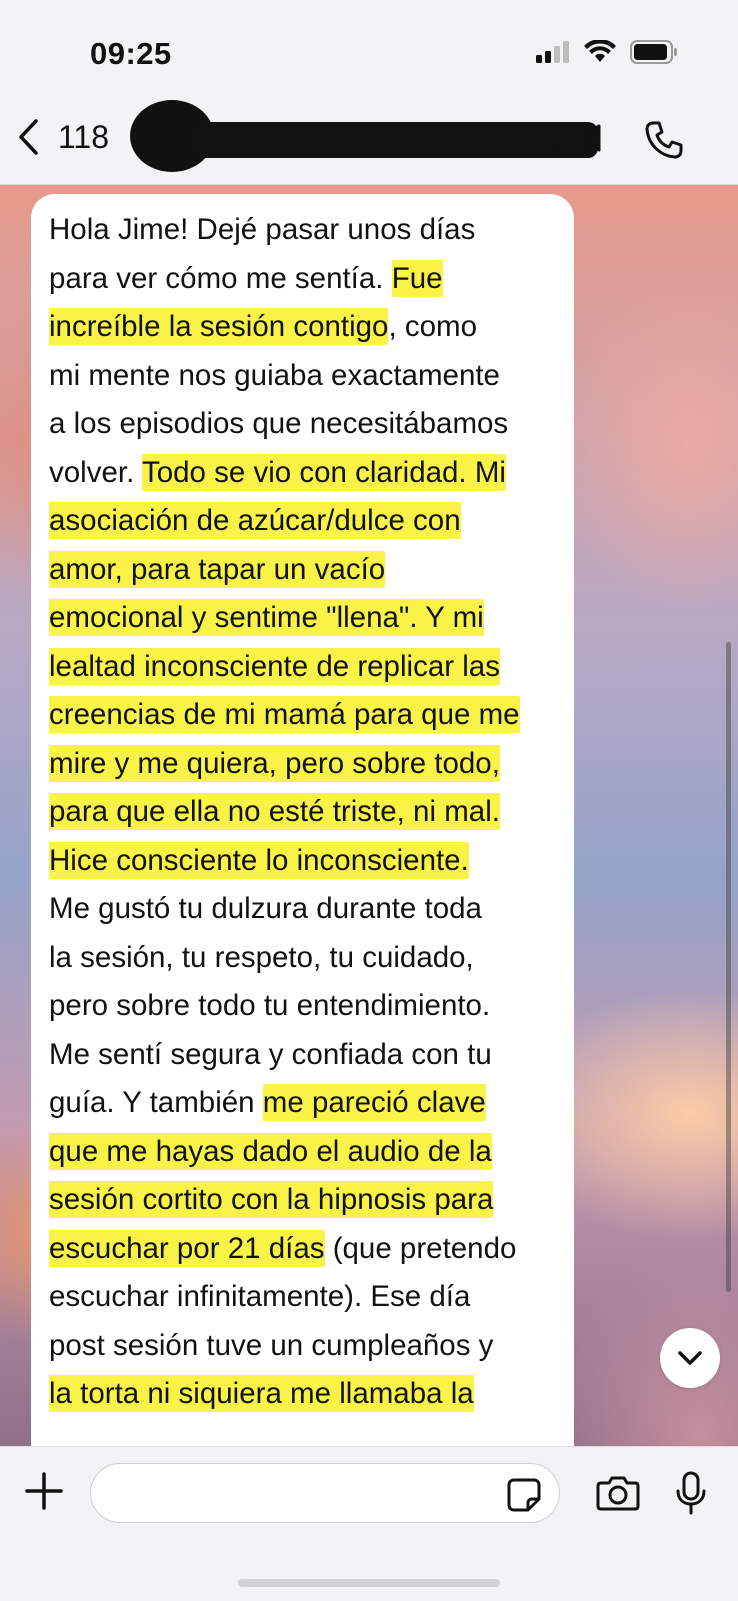  I want to click on message-line: pero sobre todo tu entendimiento., so click(309, 1006).